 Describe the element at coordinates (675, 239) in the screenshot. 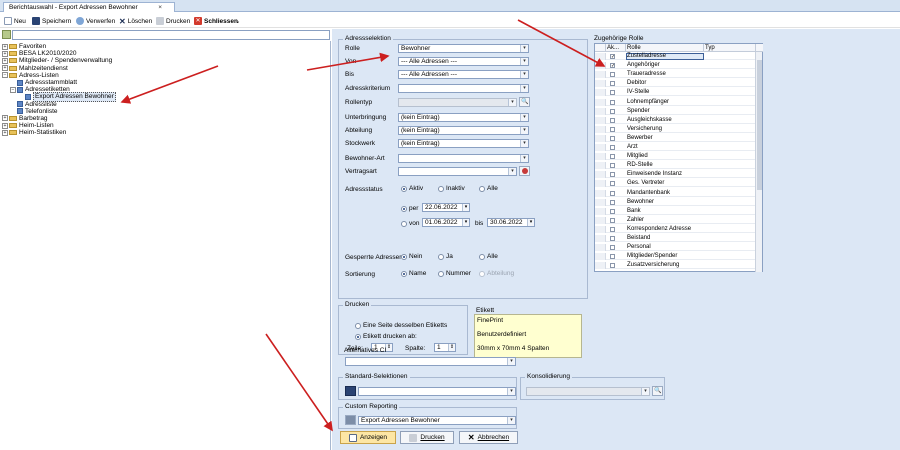

I see `table-row: Beistand` at that location.